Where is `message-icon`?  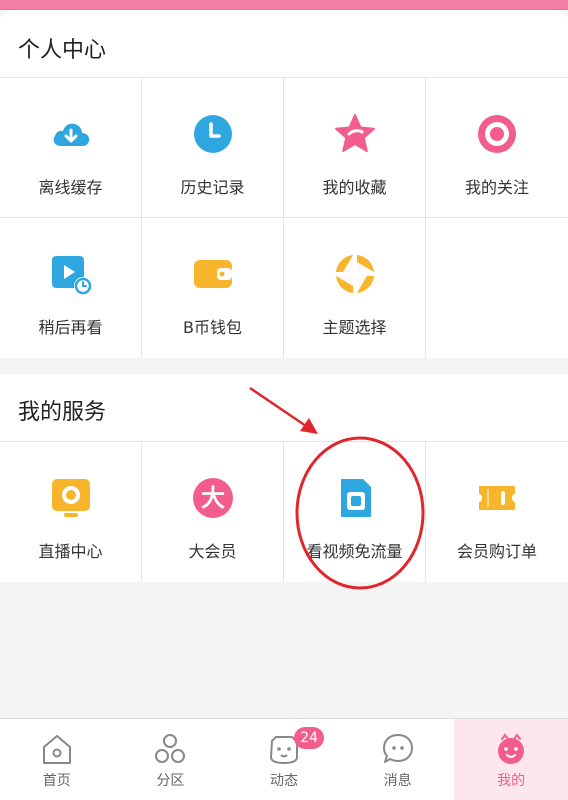
message-icon is located at coordinates (397, 748).